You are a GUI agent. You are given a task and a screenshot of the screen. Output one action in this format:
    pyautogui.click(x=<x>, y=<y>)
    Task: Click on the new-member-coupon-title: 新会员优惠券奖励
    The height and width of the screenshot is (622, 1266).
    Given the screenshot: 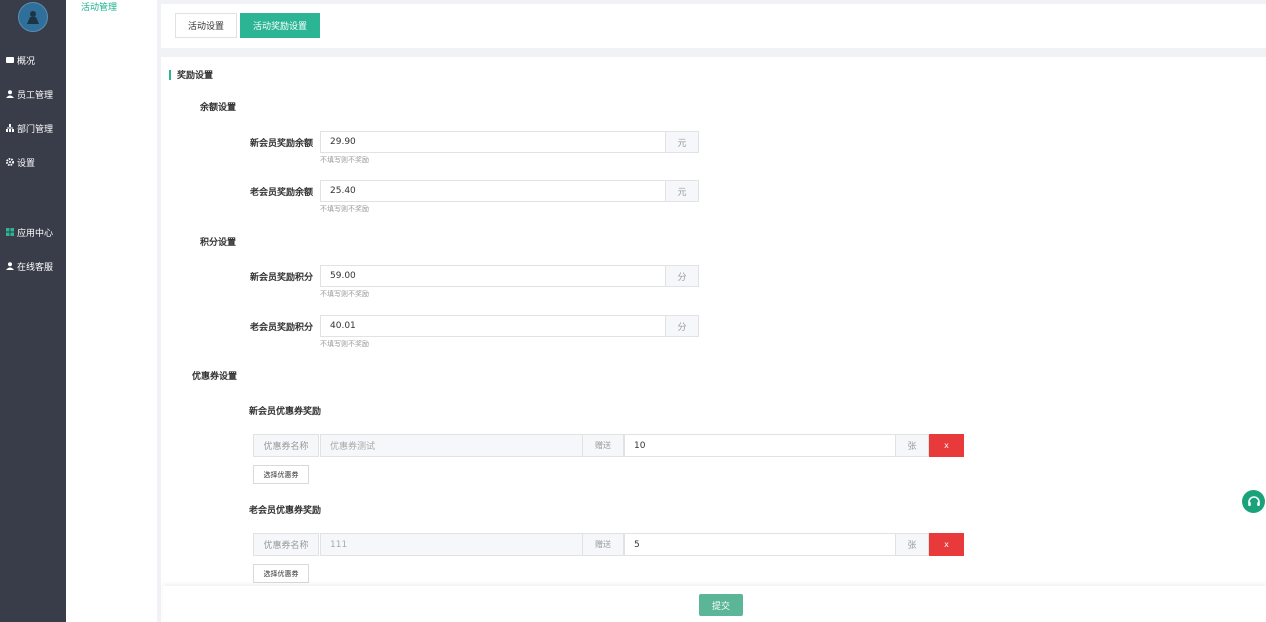 What is the action you would take?
    pyautogui.click(x=285, y=412)
    